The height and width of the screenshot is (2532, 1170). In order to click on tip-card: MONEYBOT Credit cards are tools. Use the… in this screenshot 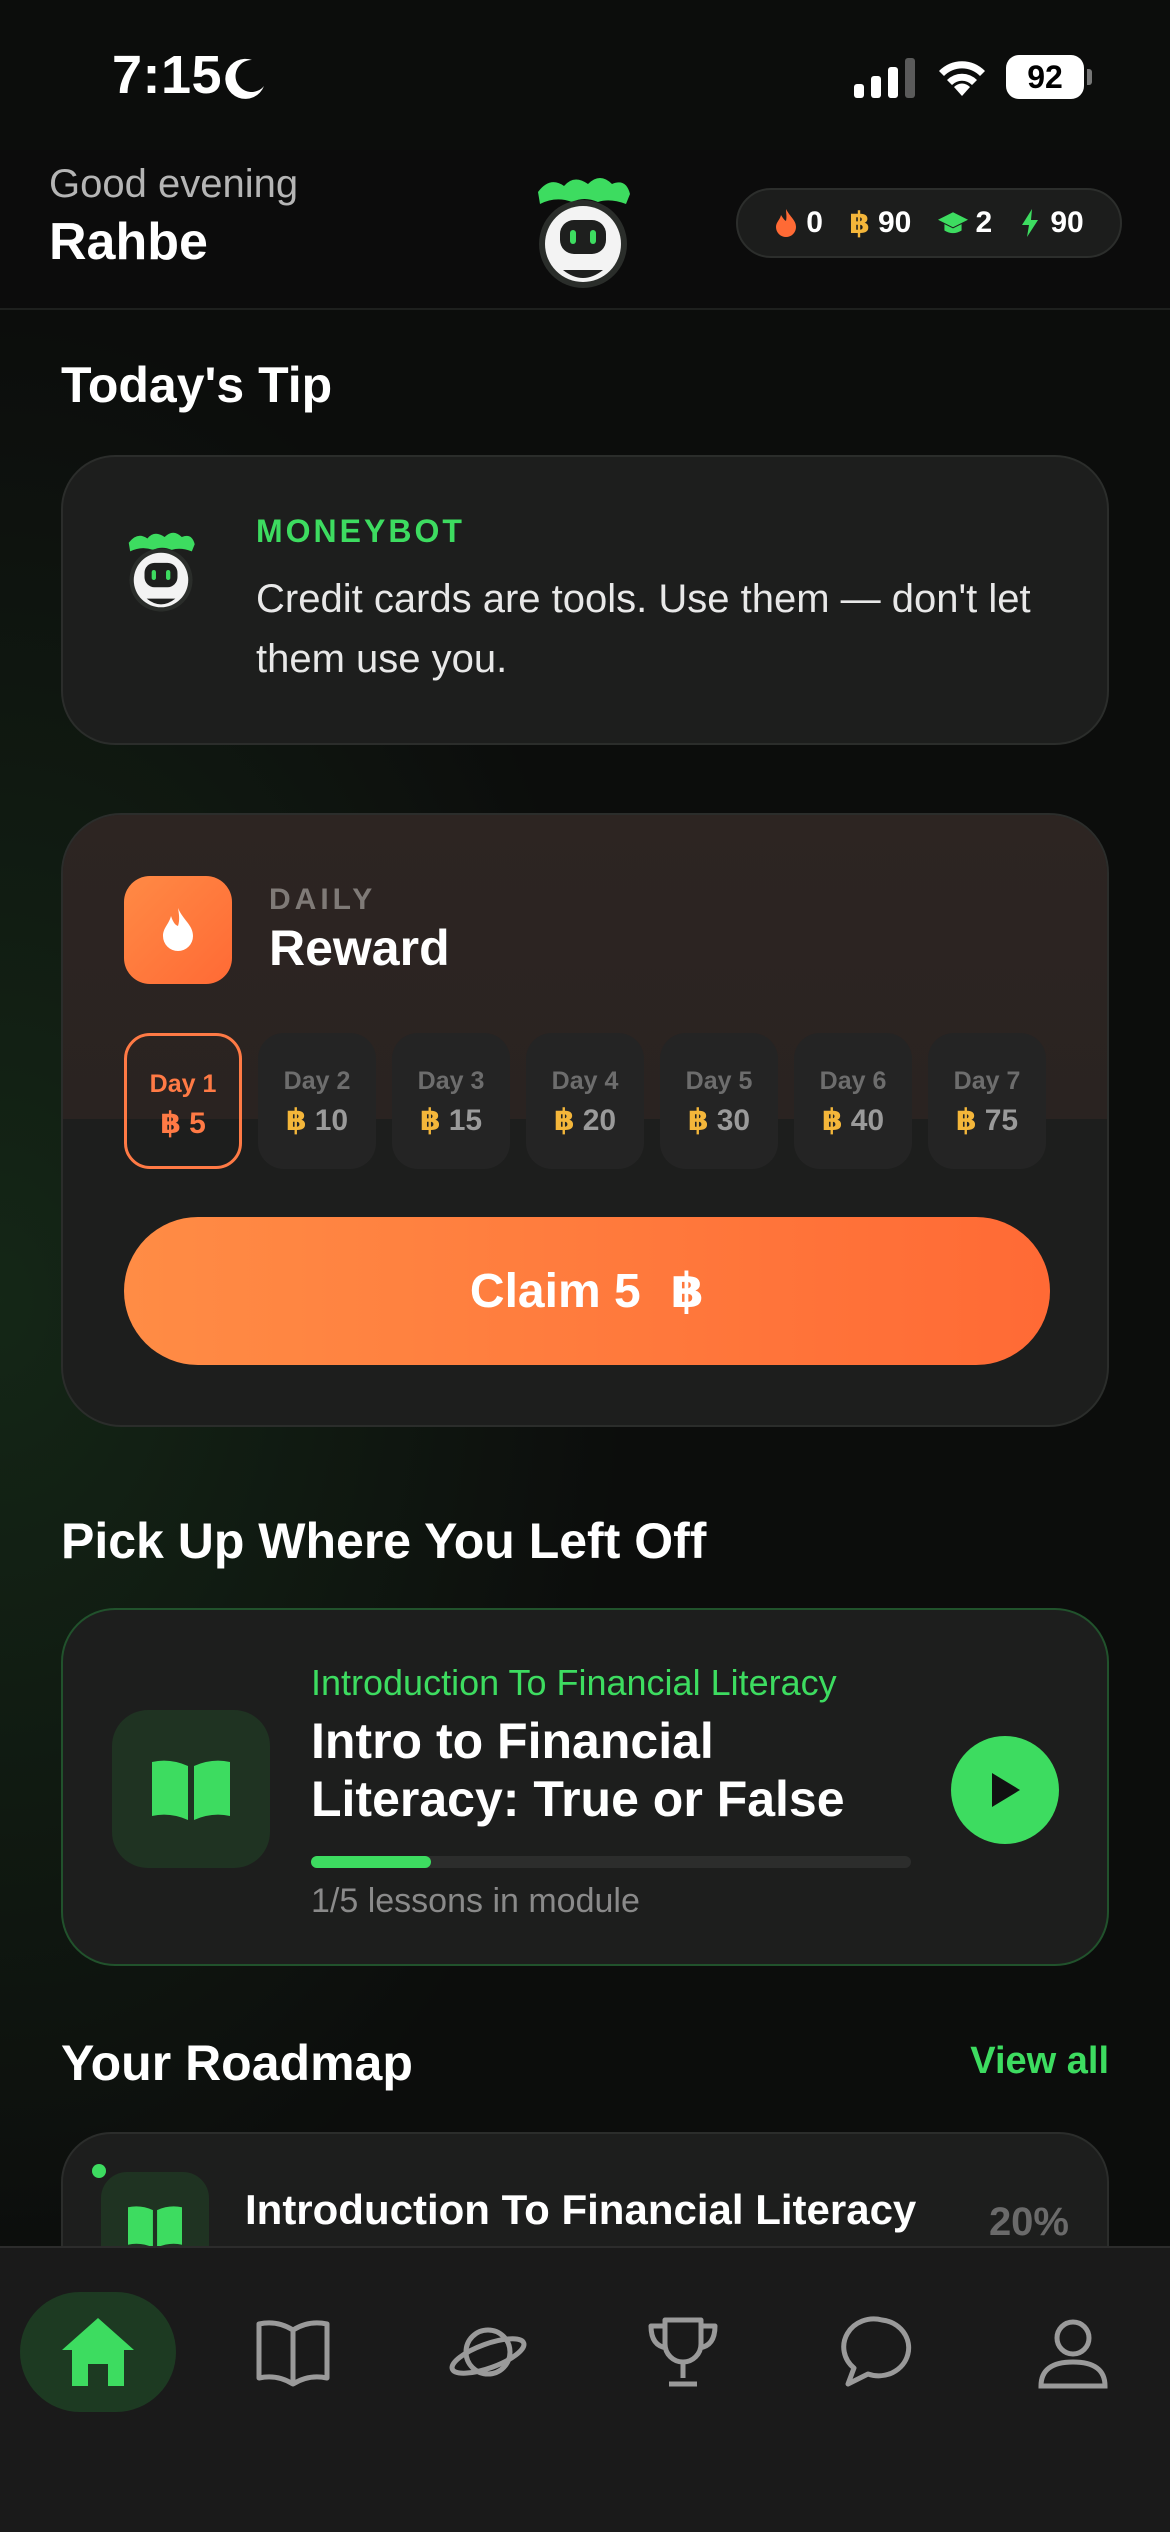, I will do `click(585, 600)`.